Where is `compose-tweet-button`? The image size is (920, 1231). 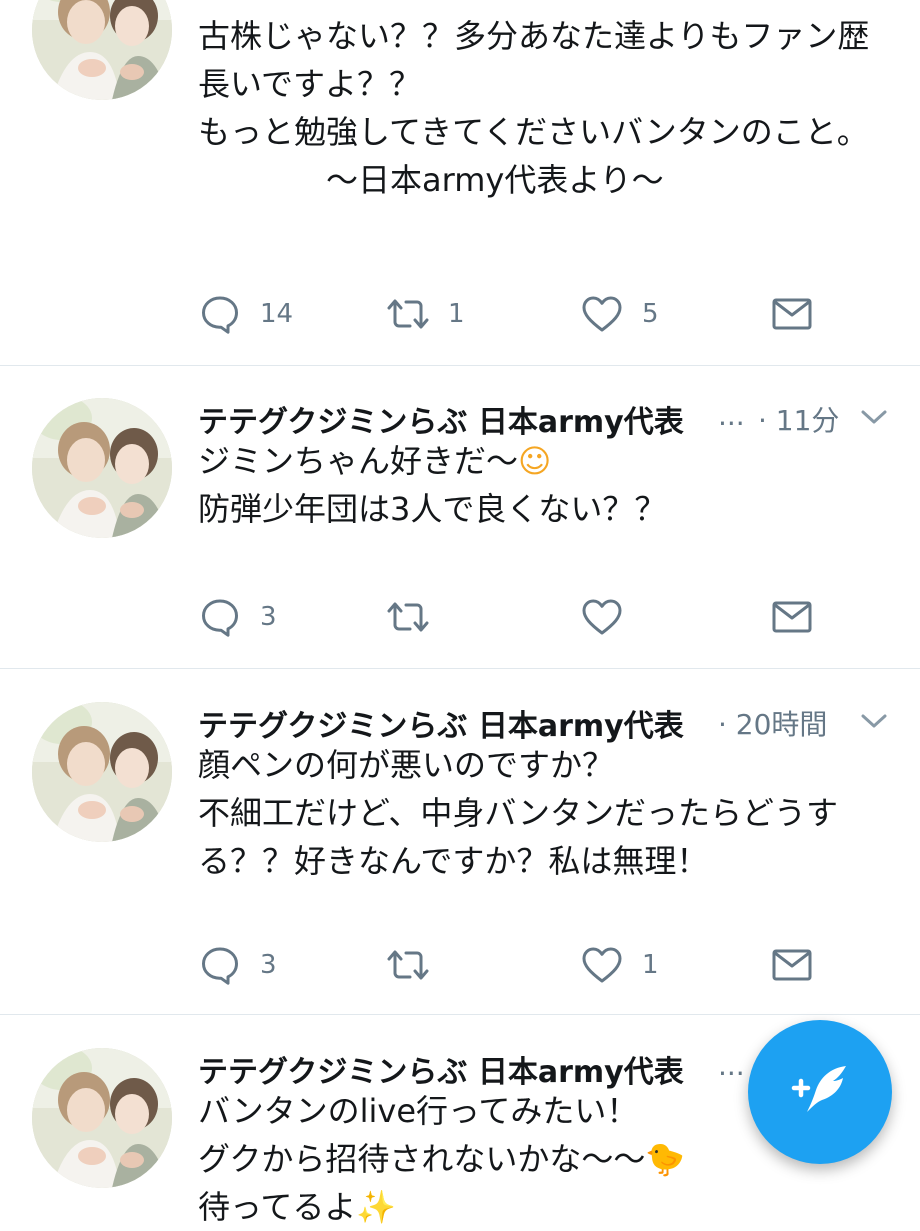
compose-tweet-button is located at coordinates (820, 1092).